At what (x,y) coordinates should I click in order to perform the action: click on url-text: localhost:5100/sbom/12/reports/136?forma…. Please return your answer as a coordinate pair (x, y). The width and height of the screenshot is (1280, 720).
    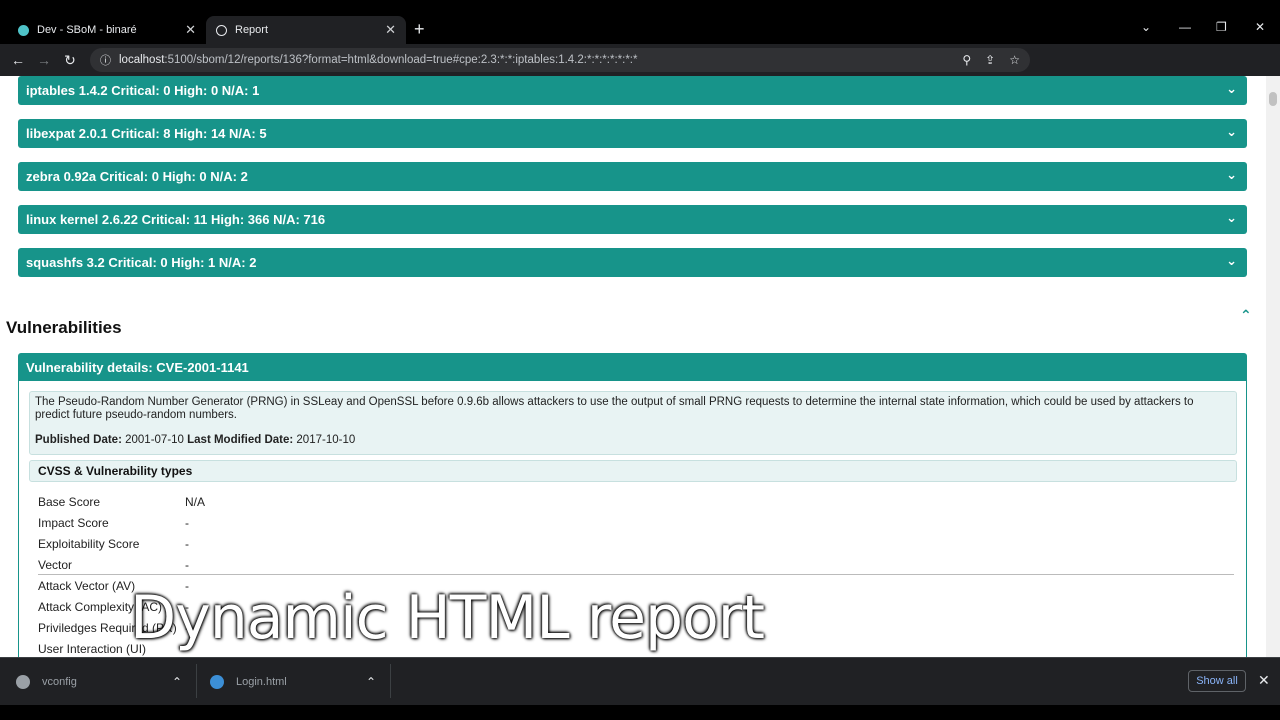
    Looking at the image, I should click on (378, 60).